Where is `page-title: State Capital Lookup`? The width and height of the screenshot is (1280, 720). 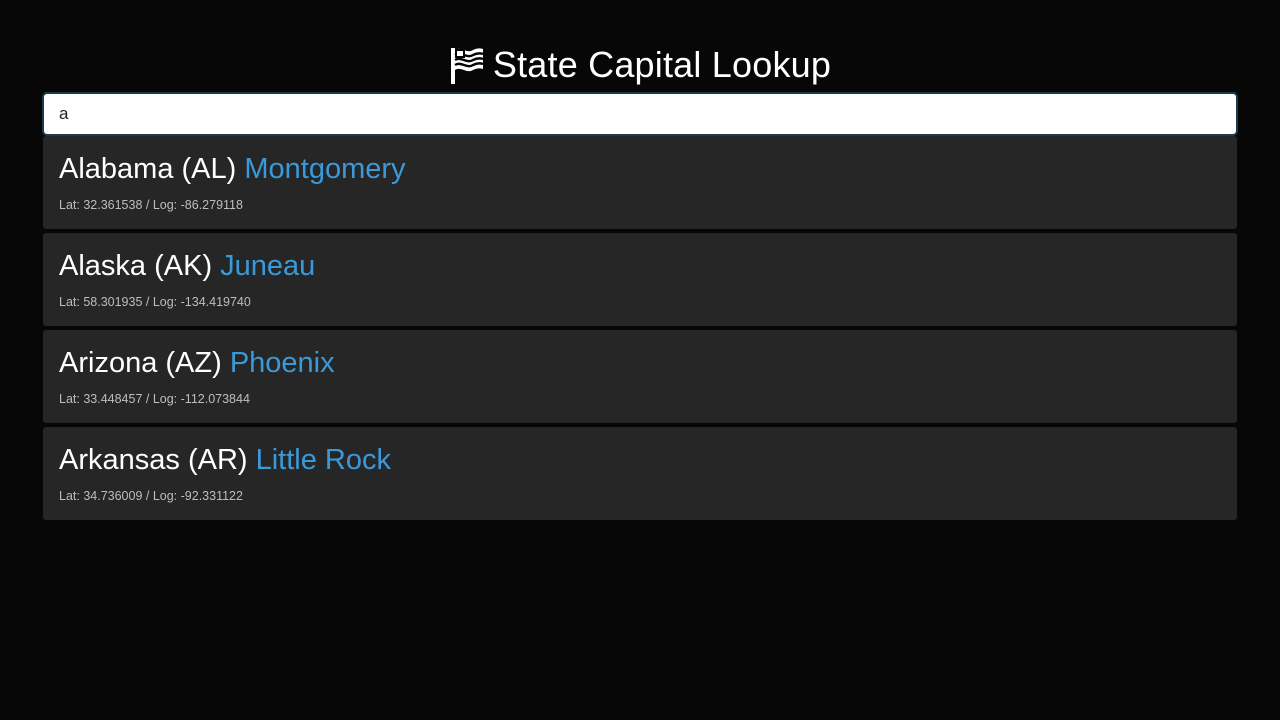 page-title: State Capital Lookup is located at coordinates (662, 64).